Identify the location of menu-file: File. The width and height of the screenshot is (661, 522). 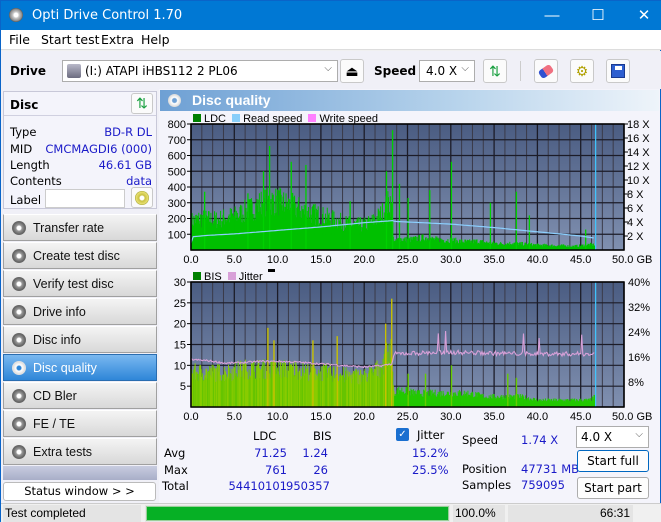
(19, 39).